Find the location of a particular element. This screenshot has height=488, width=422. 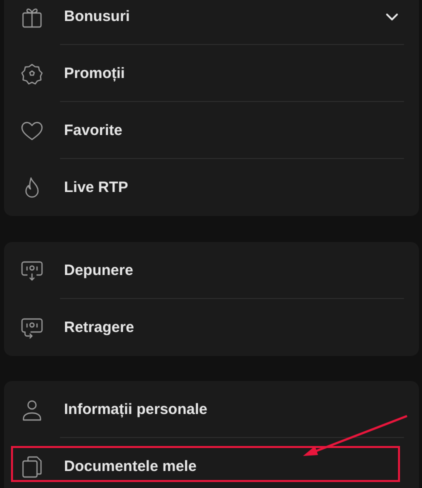

menu-label: Depunere is located at coordinates (99, 270).